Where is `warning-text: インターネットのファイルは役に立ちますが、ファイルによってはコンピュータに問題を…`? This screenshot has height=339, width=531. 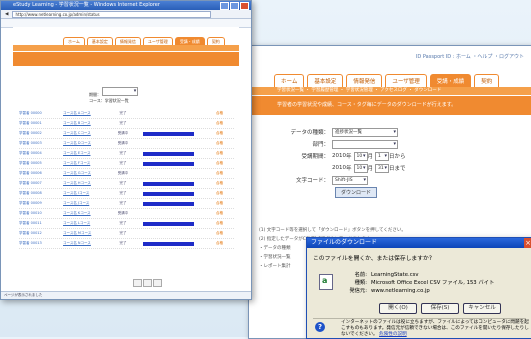
warning-text: インターネットのファイルは役に立ちますが、ファイルによってはコンピュータに問題を… is located at coordinates (435, 329).